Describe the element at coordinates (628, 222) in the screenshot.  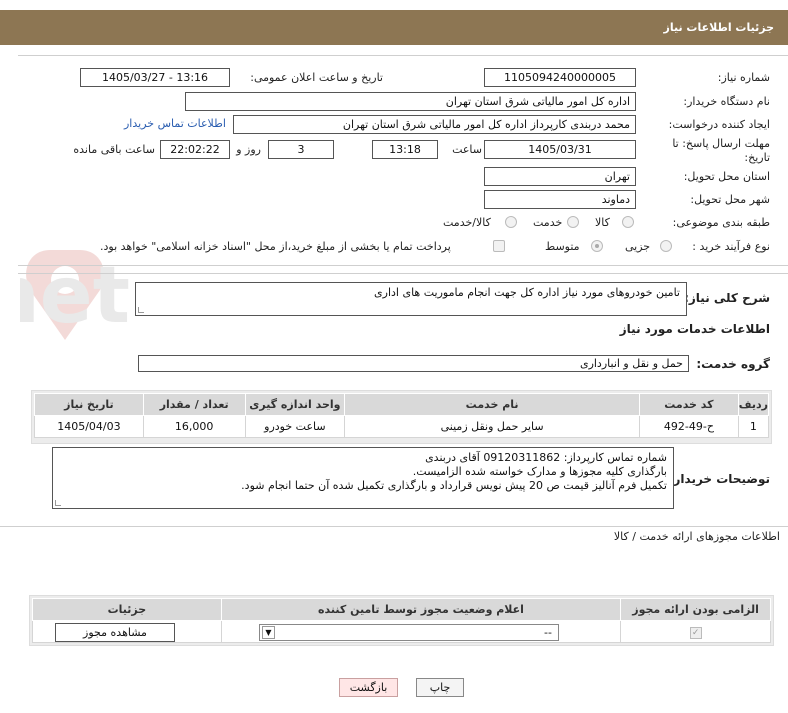
I see `category-goods-radio` at that location.